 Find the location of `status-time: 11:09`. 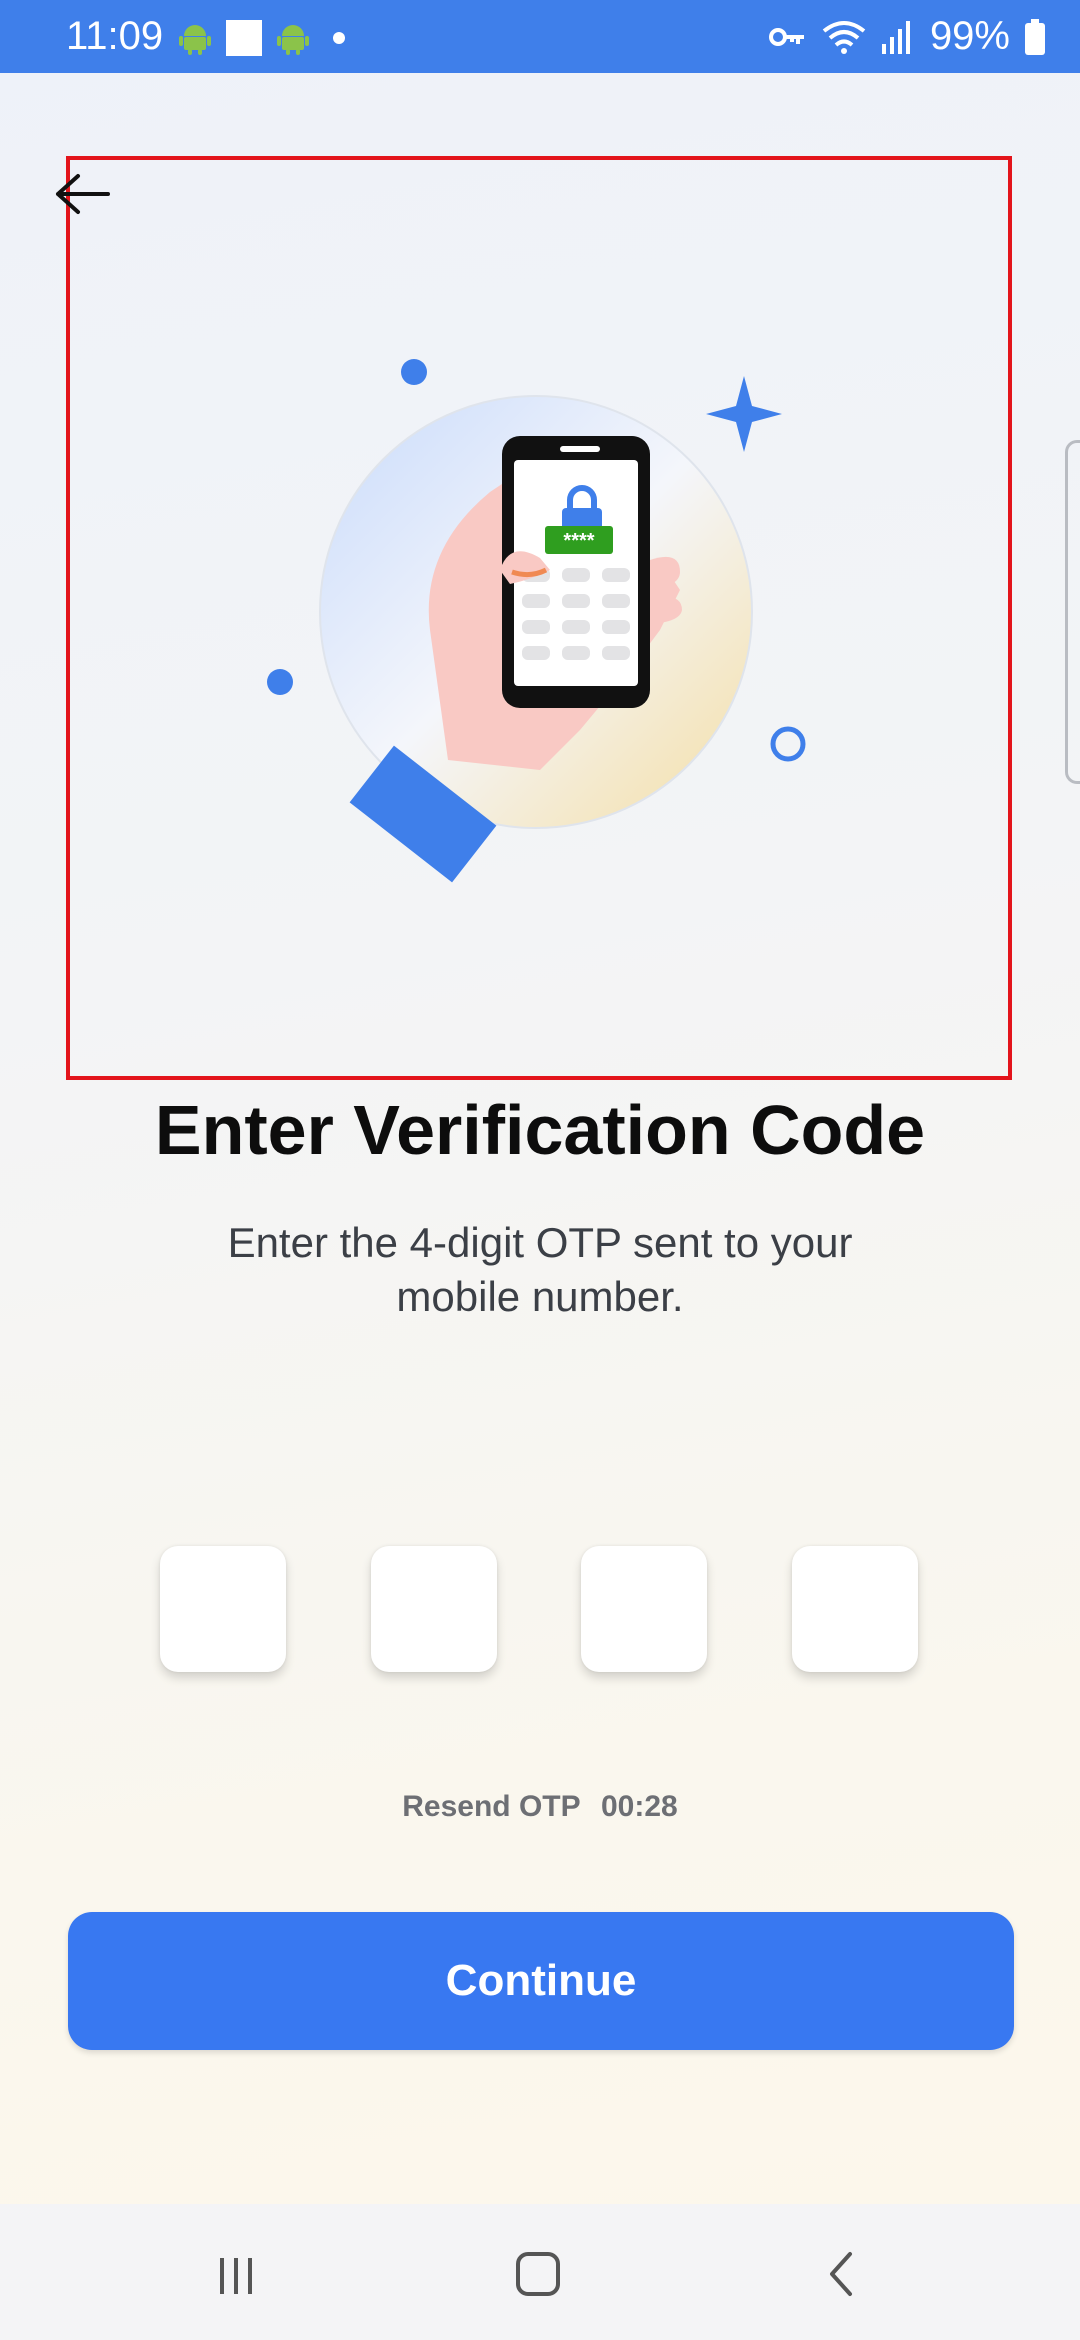

status-time: 11:09 is located at coordinates (115, 36).